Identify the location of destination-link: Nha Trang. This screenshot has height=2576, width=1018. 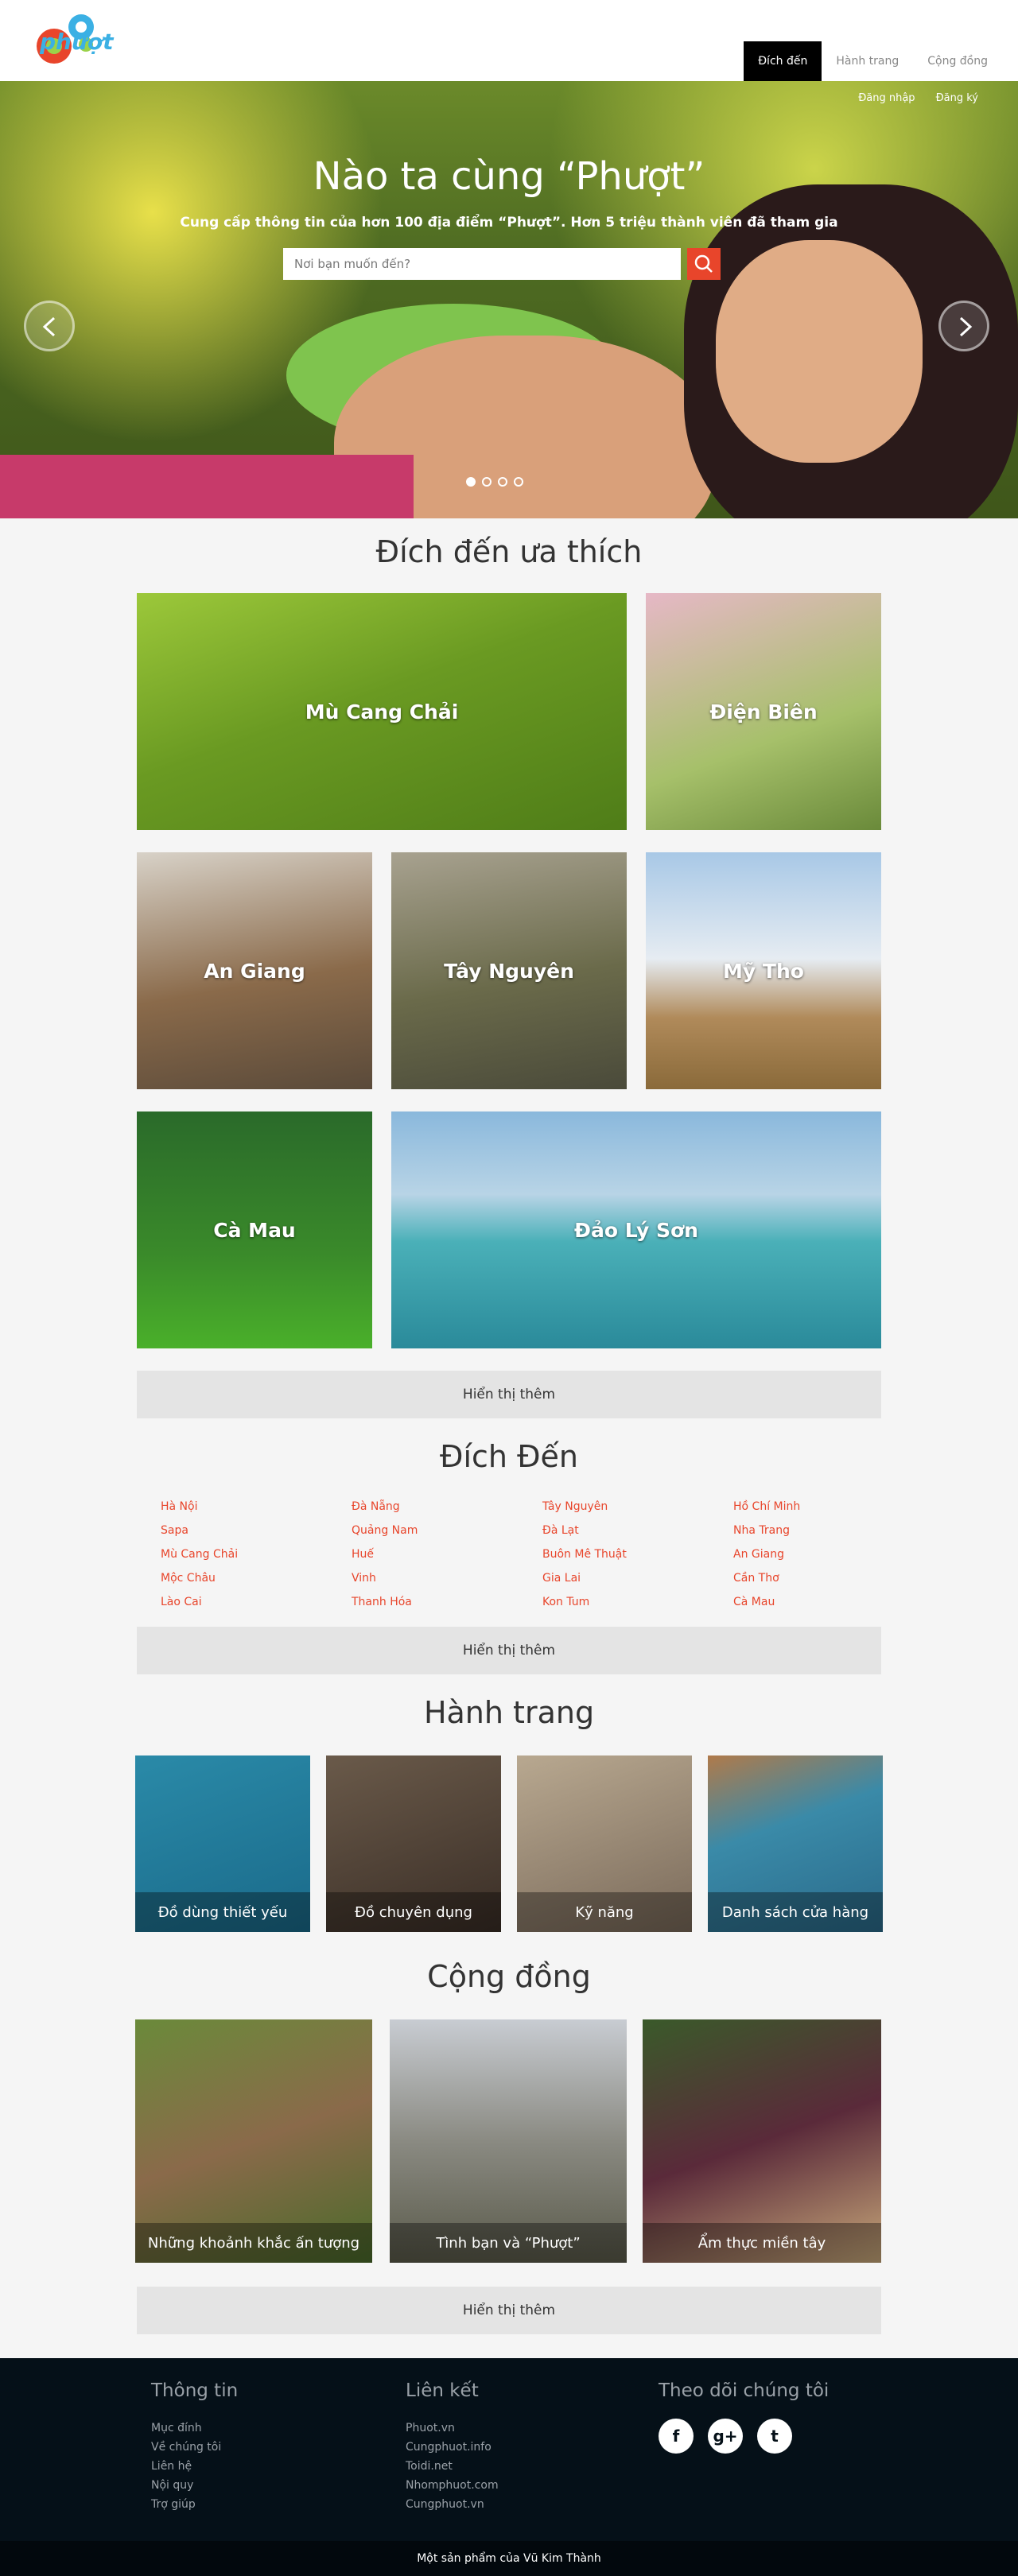
(766, 1531).